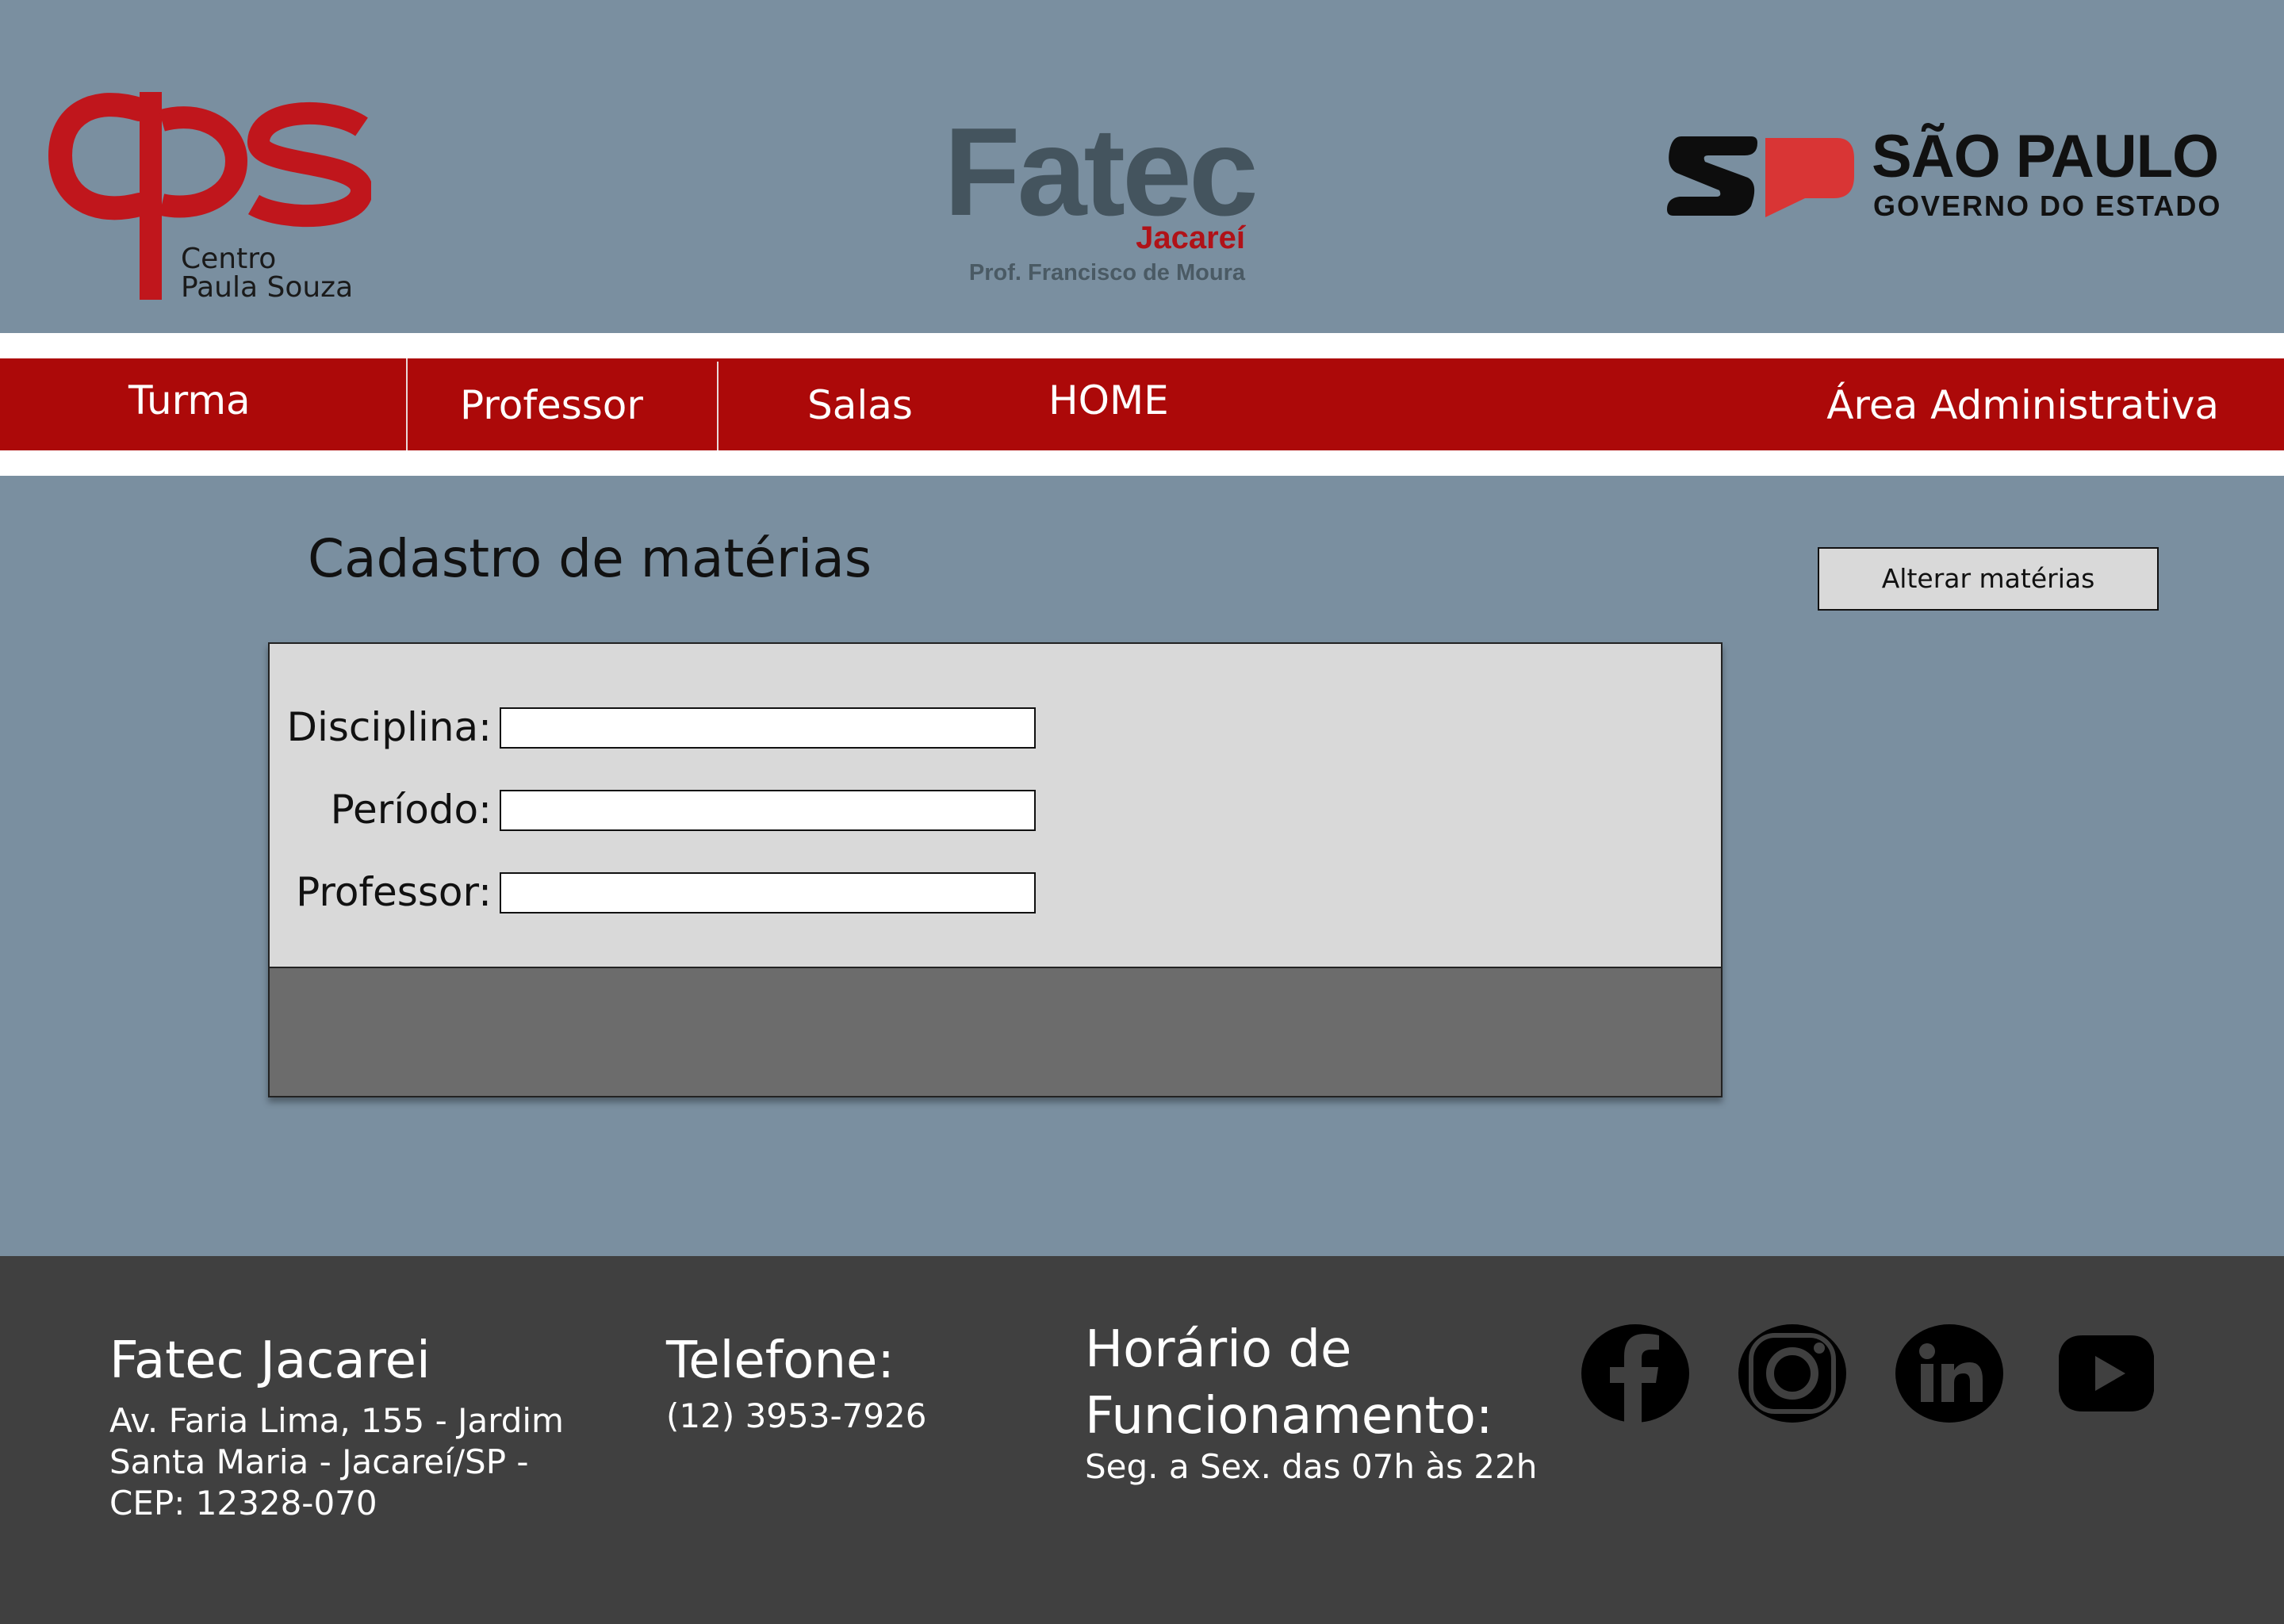 This screenshot has width=2284, height=1624. I want to click on page-title: Cadastro de matérias, so click(590, 558).